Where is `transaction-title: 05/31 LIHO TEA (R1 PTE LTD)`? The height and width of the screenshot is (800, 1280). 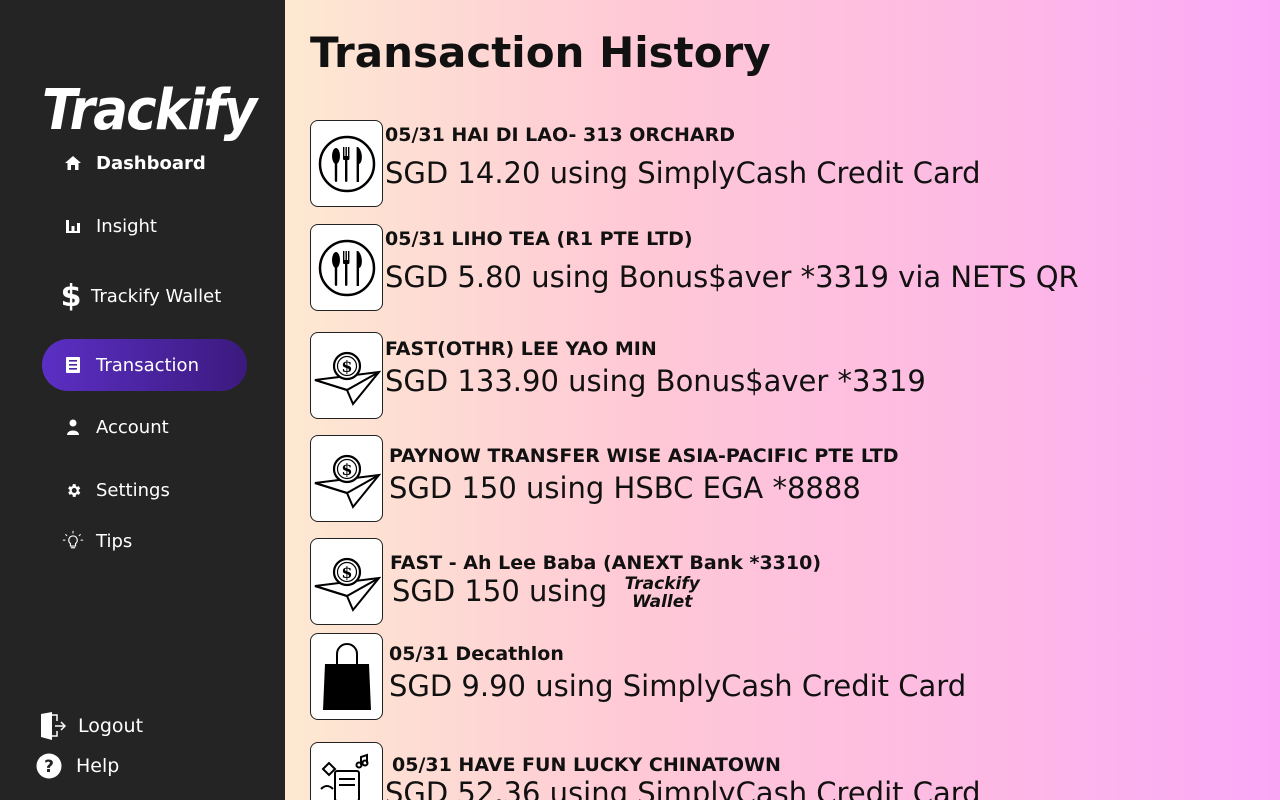
transaction-title: 05/31 LIHO TEA (R1 PTE LTD) is located at coordinates (539, 239).